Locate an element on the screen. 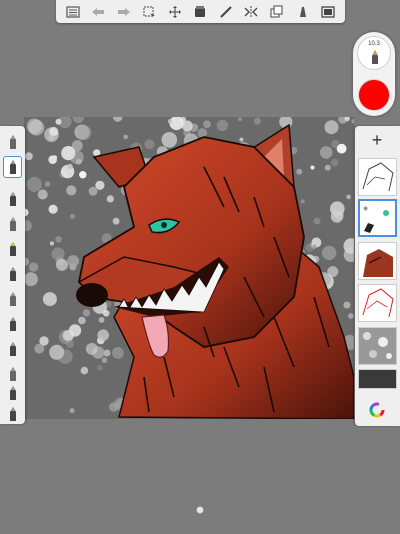 Image resolution: width=400 pixels, height=534 pixels. color-puck is located at coordinates (374, 95).